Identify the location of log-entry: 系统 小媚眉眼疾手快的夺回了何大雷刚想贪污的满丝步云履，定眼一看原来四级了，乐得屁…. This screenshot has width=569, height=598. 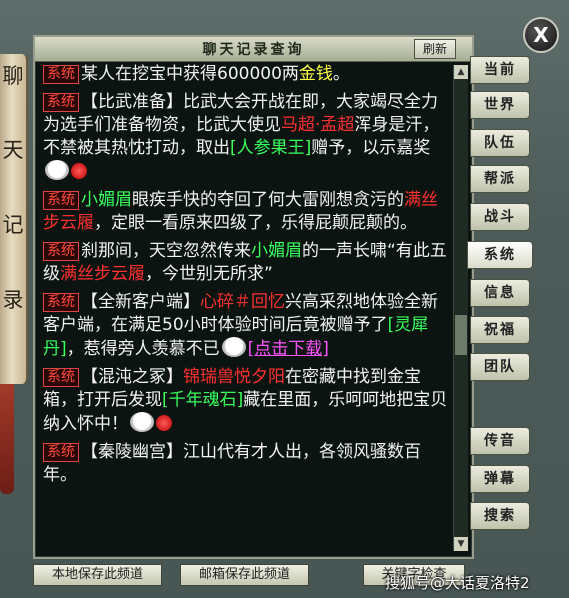
(247, 212).